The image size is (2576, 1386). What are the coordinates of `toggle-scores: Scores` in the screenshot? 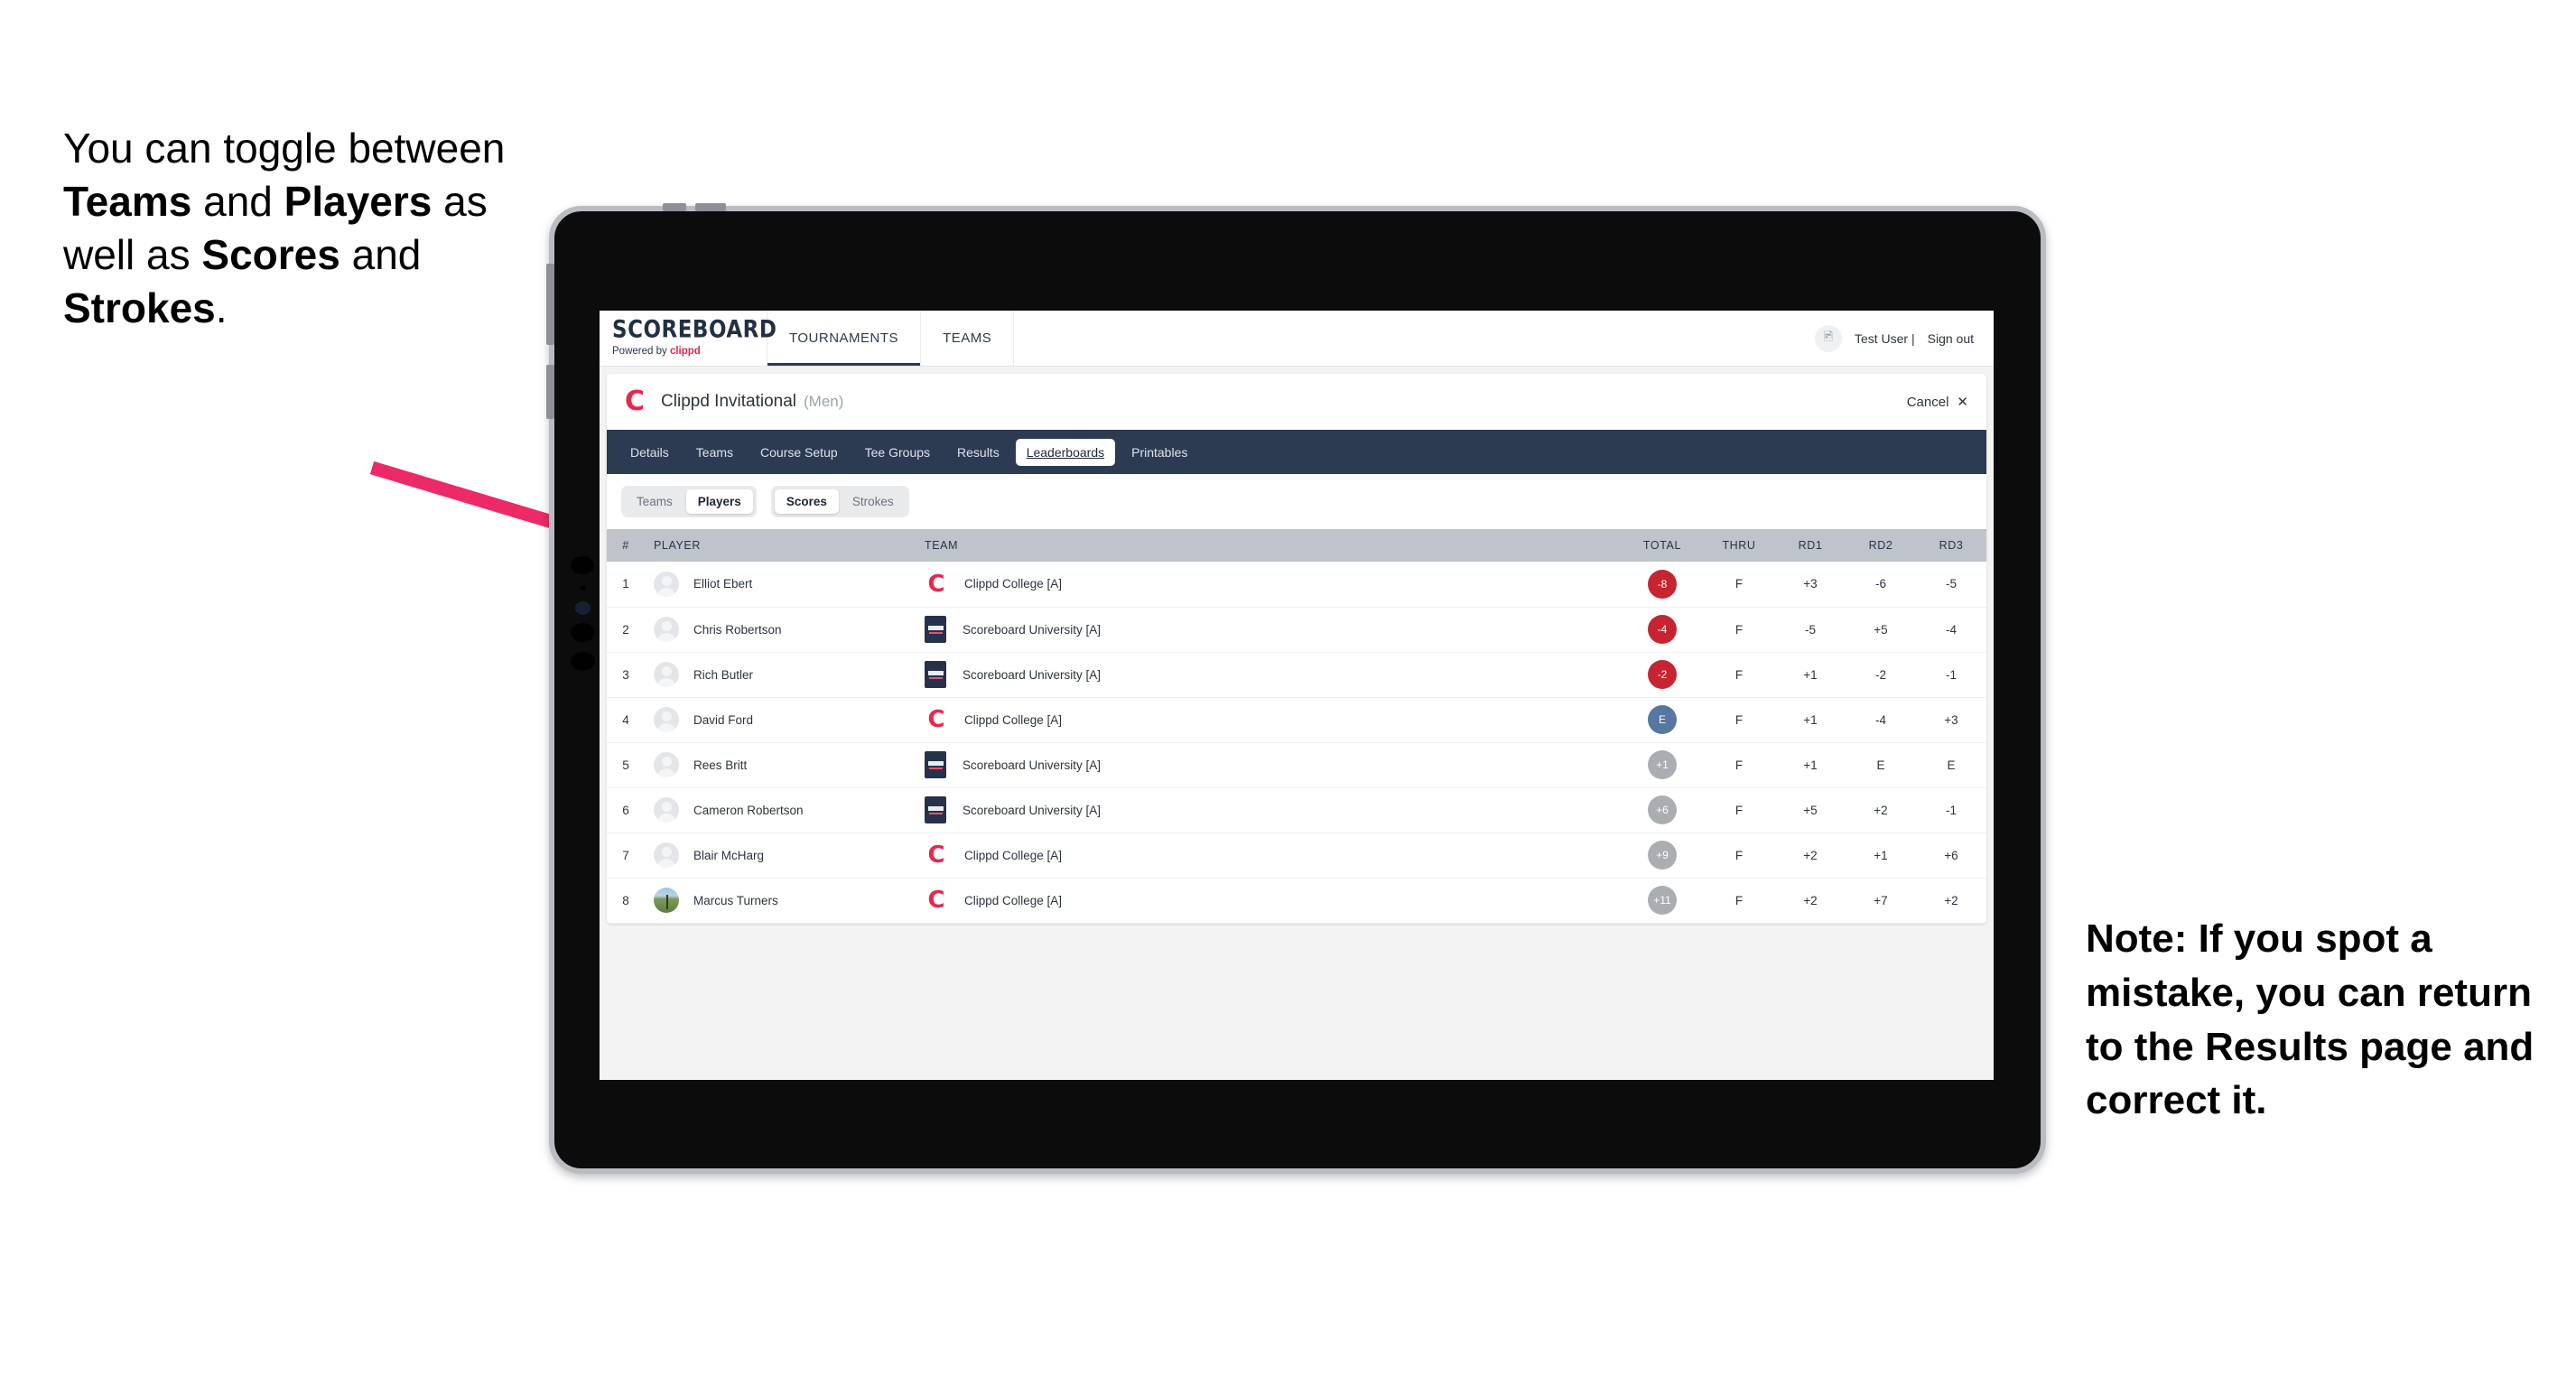 It's located at (806, 501).